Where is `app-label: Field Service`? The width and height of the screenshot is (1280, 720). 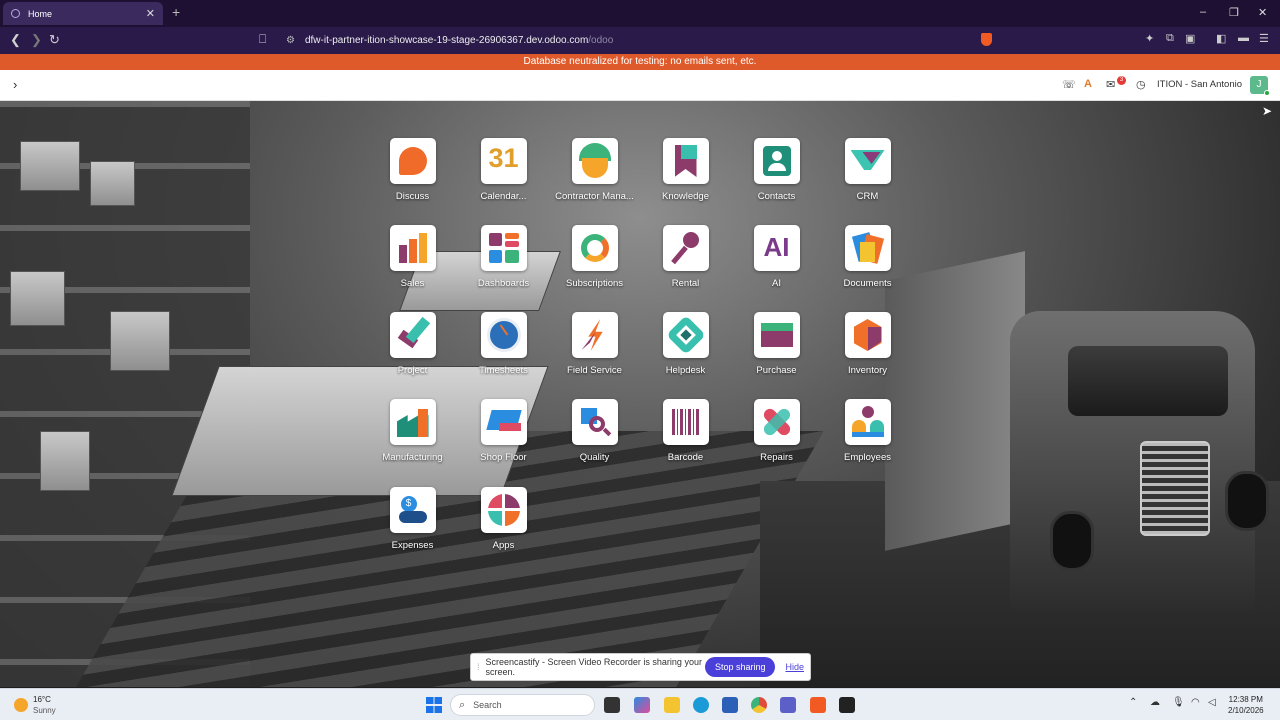 app-label: Field Service is located at coordinates (594, 370).